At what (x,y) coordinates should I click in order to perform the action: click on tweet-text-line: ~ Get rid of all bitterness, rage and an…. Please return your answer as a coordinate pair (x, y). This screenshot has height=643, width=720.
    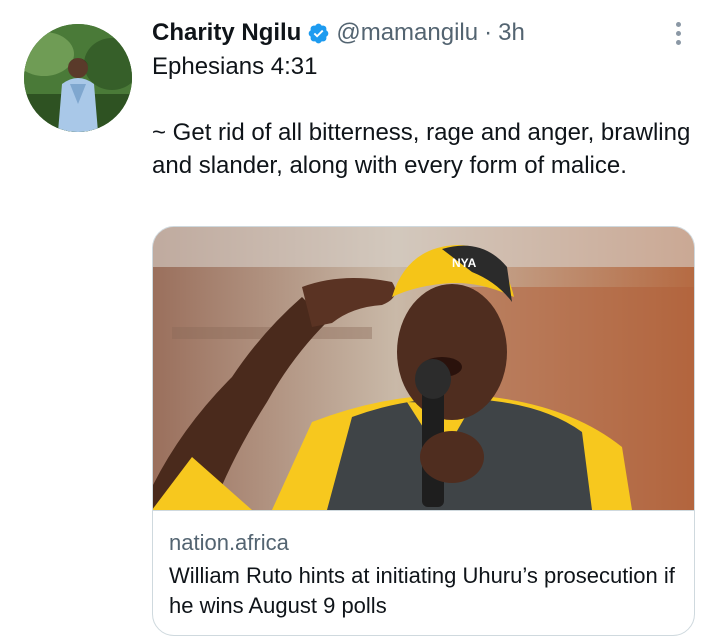
    Looking at the image, I should click on (421, 149).